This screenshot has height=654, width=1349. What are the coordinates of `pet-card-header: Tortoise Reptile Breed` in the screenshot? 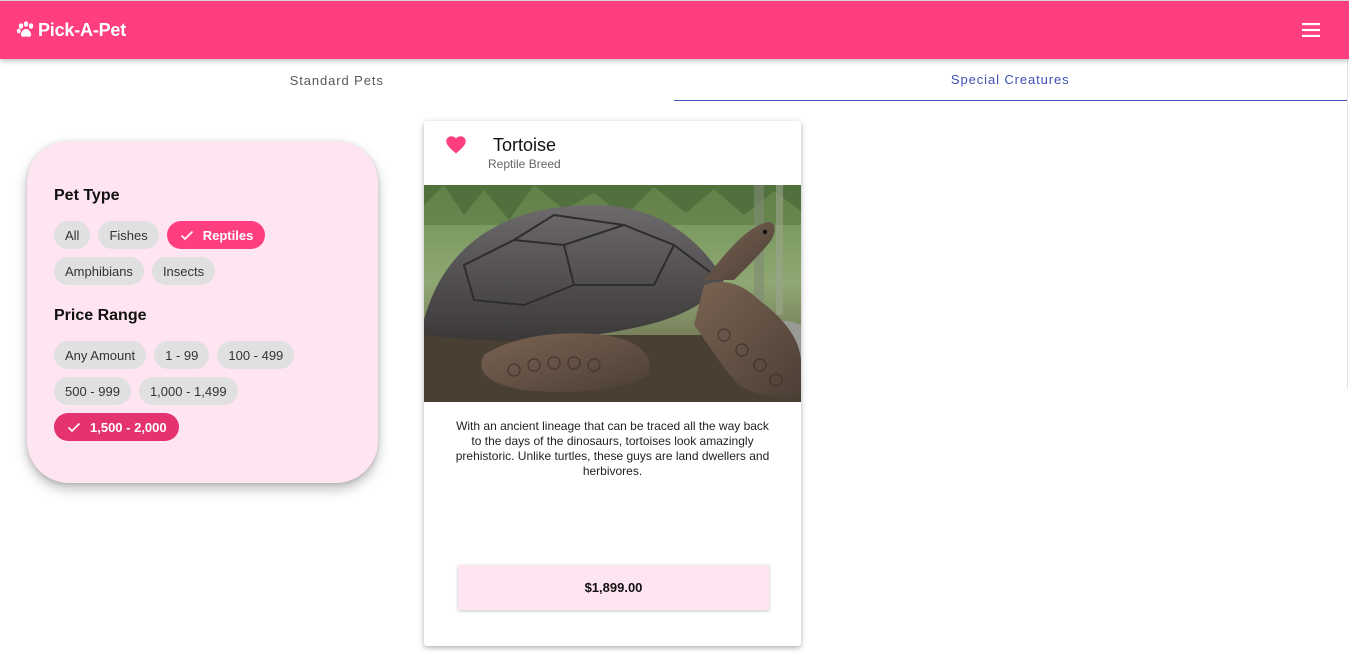 It's located at (612, 153).